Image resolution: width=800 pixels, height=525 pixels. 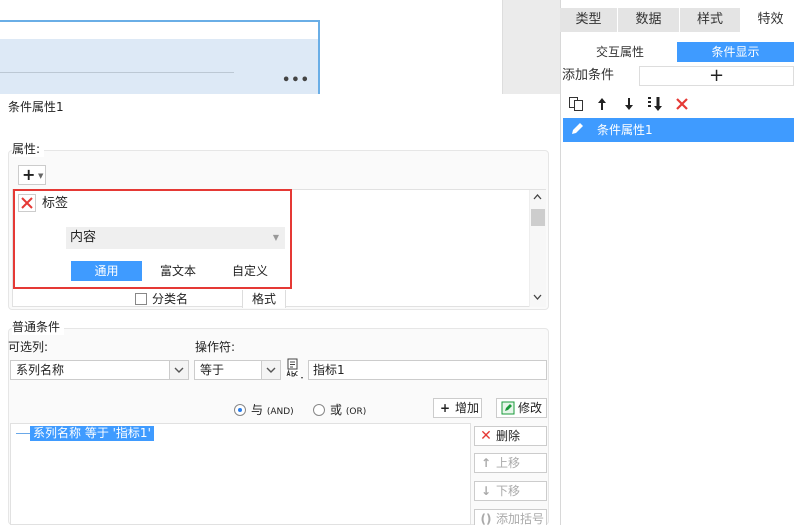 I want to click on subtab-conditional-display: 条件显示, so click(x=735, y=52).